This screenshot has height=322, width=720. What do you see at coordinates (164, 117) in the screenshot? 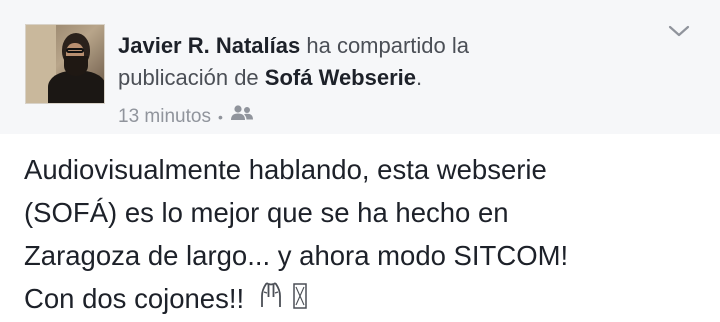
I see `timestamp-link: 13 minutos` at bounding box center [164, 117].